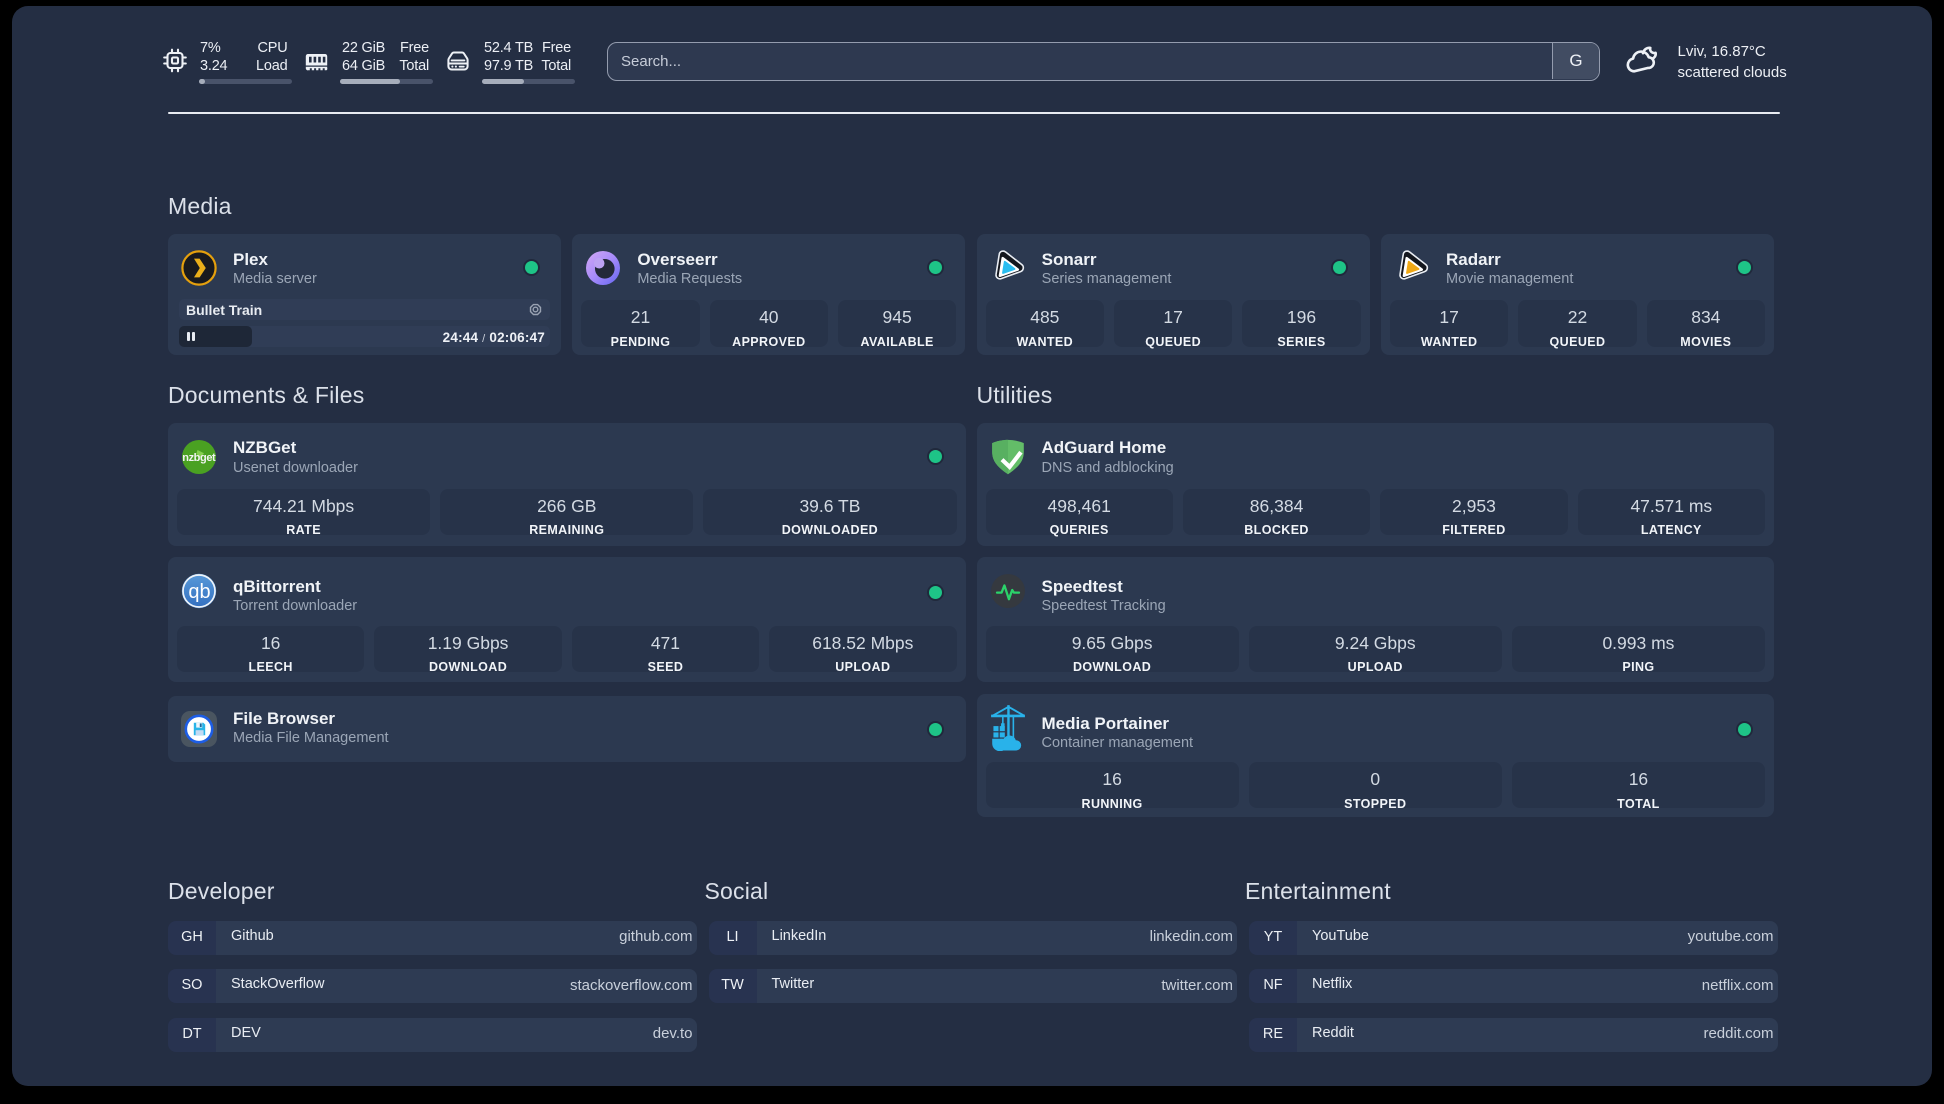  What do you see at coordinates (199, 458) in the screenshot?
I see `svg-text: nzbget` at bounding box center [199, 458].